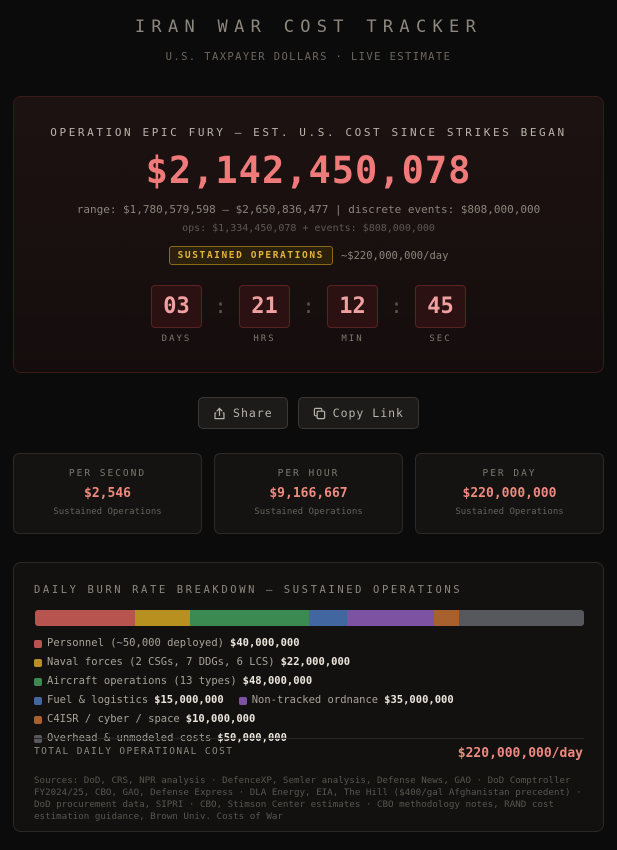 This screenshot has width=617, height=850. I want to click on share-icon, so click(219, 413).